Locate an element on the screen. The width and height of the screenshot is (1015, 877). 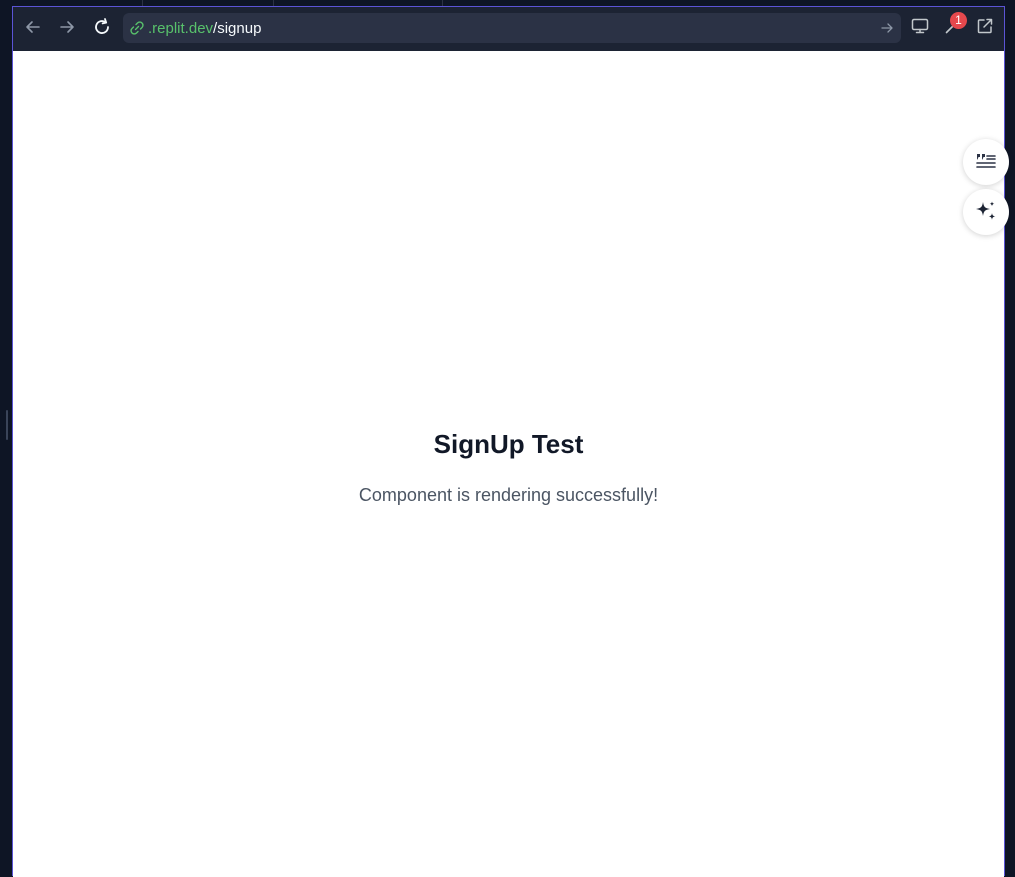
page-subtitle: Component is rendering successfully! is located at coordinates (508, 495).